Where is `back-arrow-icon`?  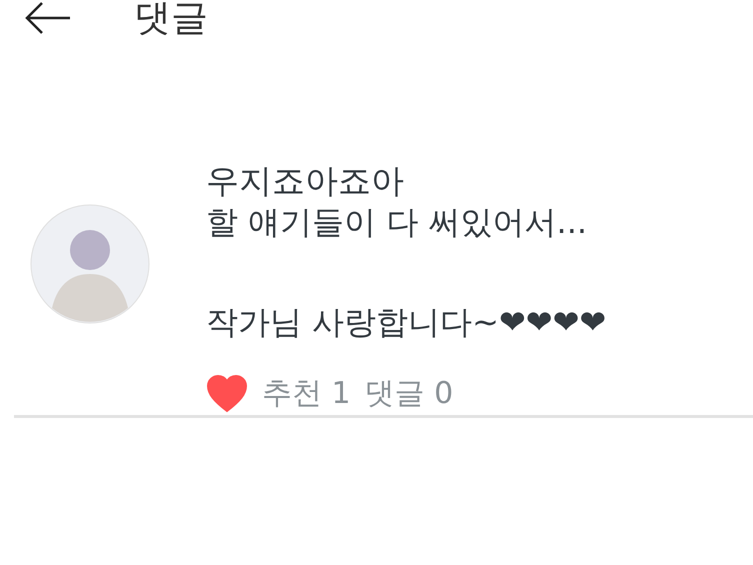
back-arrow-icon is located at coordinates (48, 18).